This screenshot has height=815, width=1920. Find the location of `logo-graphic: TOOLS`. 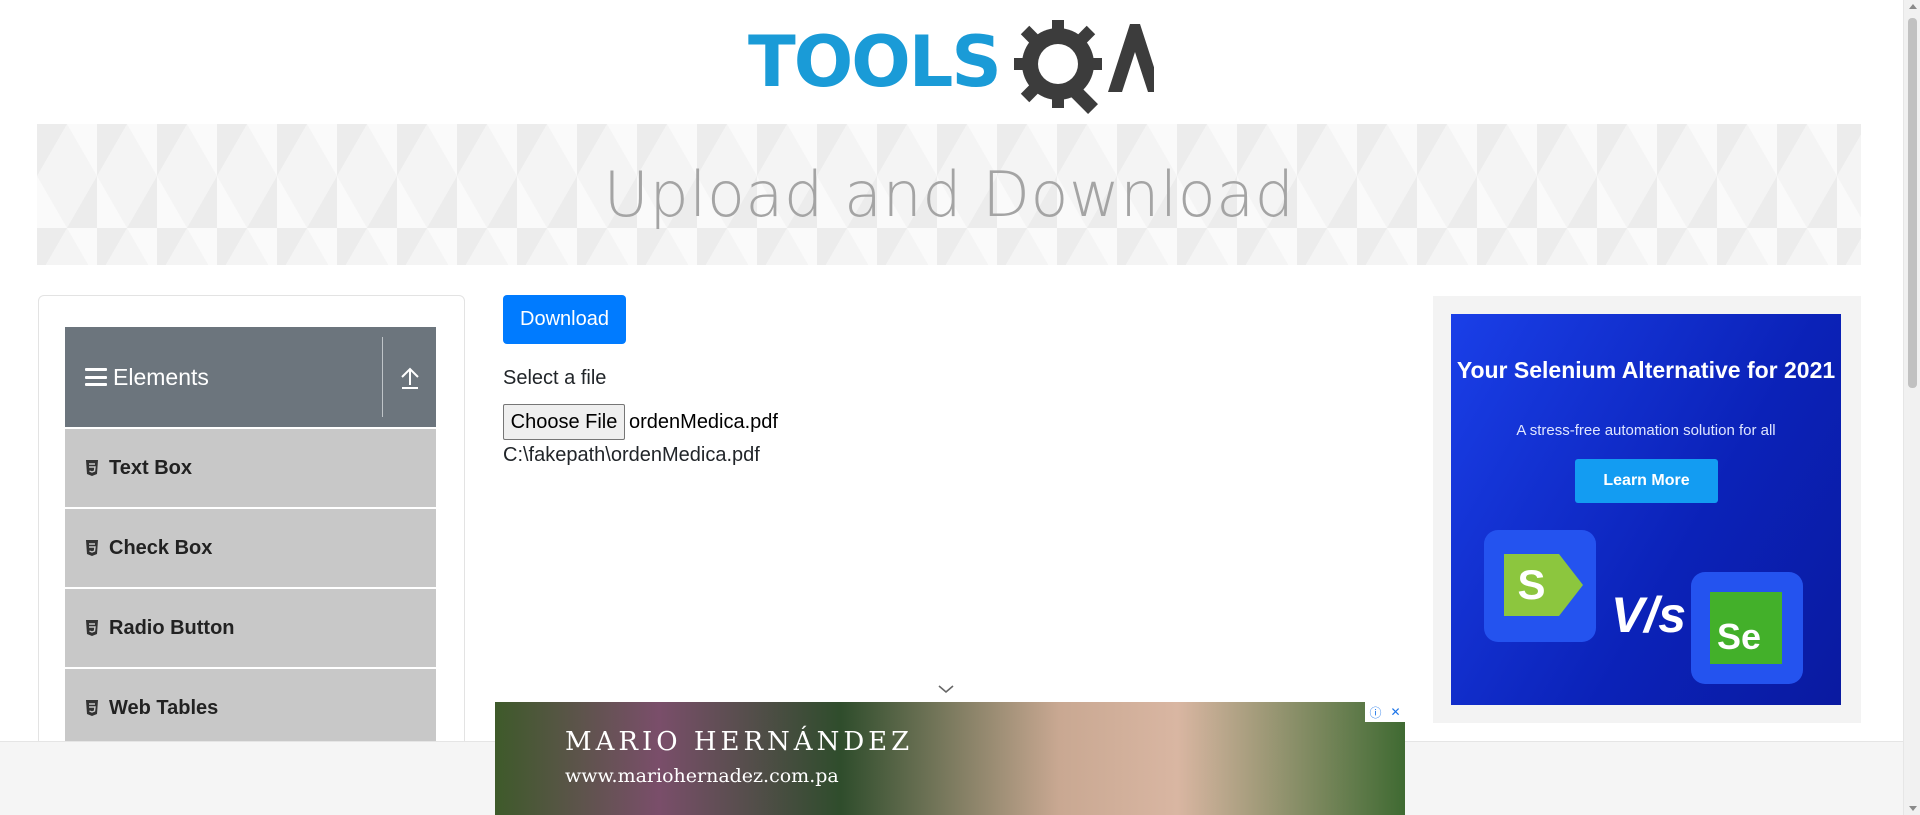

logo-graphic: TOOLS is located at coordinates (955, 67).